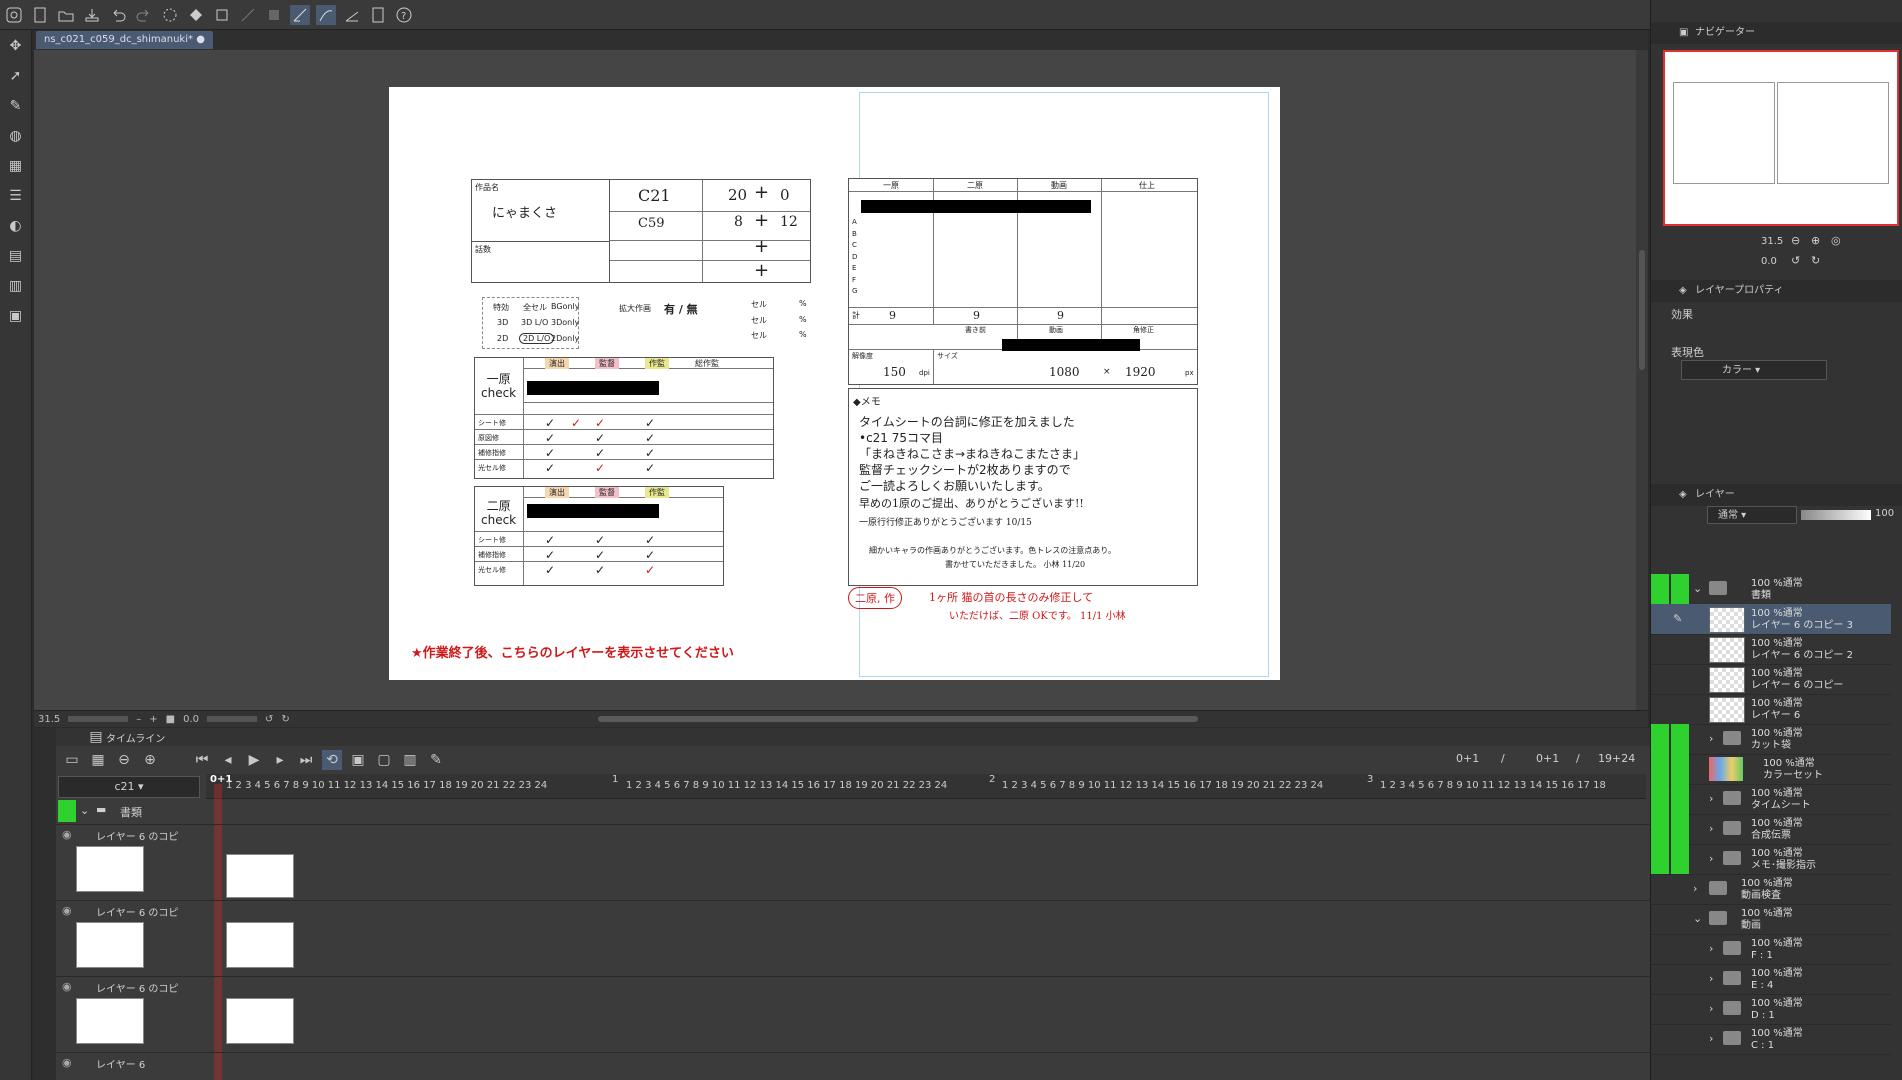  Describe the element at coordinates (1815, 260) in the screenshot. I see `rotate-right-icon: ↻` at that location.